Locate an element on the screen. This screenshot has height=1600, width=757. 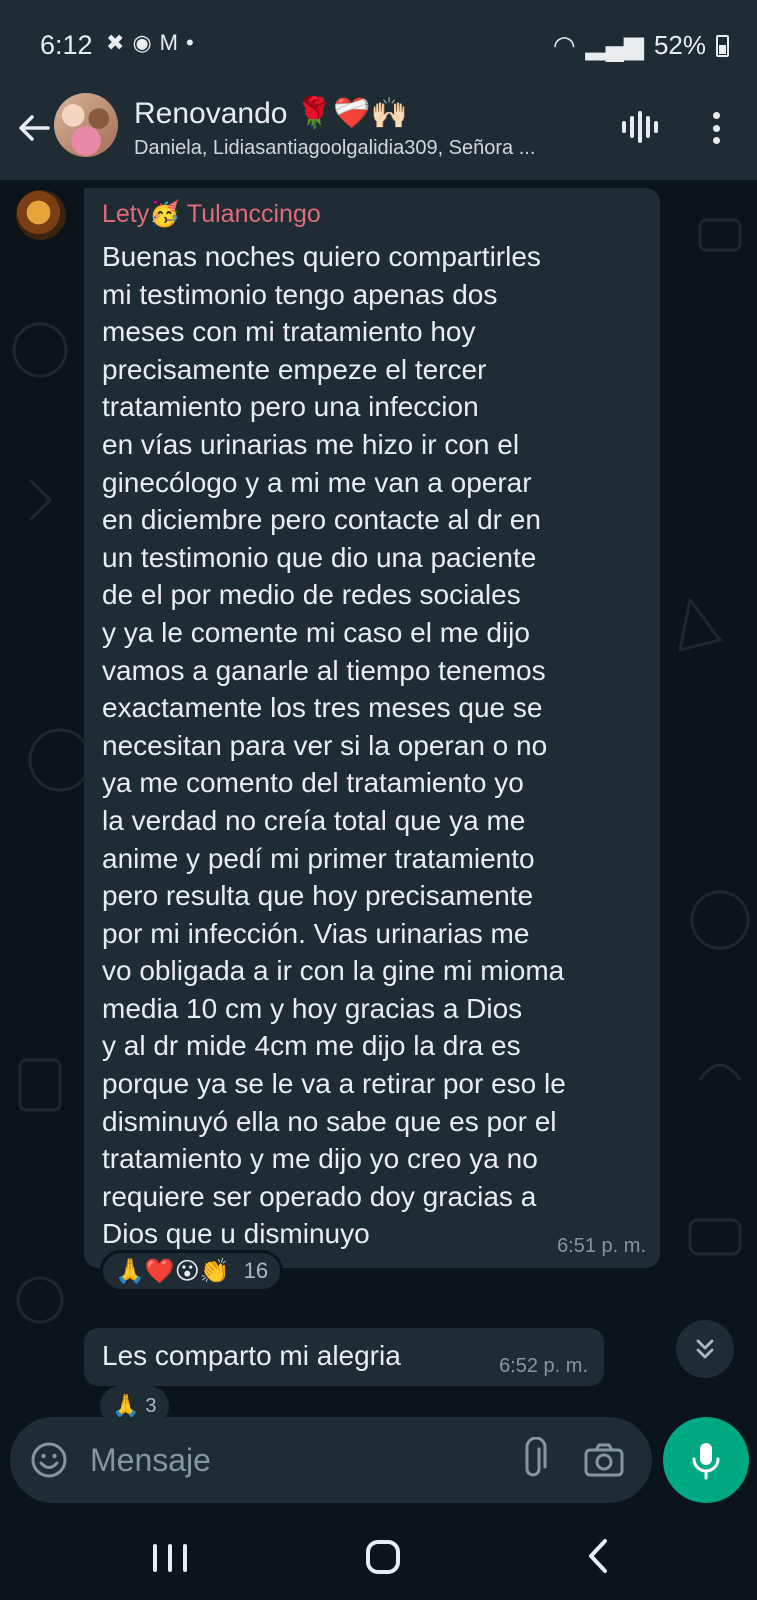
reaction-emojis: 🙏 is located at coordinates (126, 1405).